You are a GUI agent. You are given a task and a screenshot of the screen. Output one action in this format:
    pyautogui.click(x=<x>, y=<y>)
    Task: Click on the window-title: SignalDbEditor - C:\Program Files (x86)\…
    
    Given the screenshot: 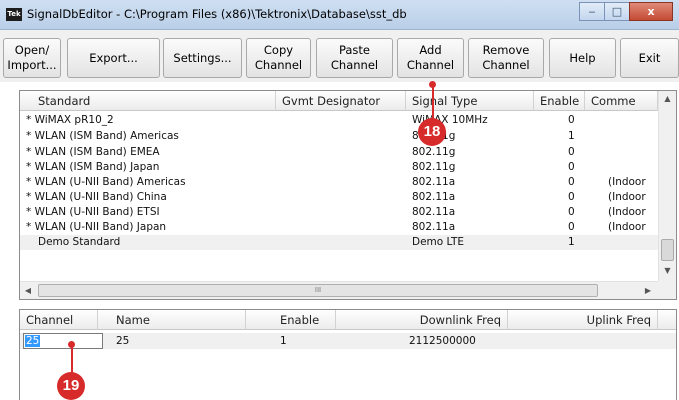 What is the action you would take?
    pyautogui.click(x=217, y=14)
    